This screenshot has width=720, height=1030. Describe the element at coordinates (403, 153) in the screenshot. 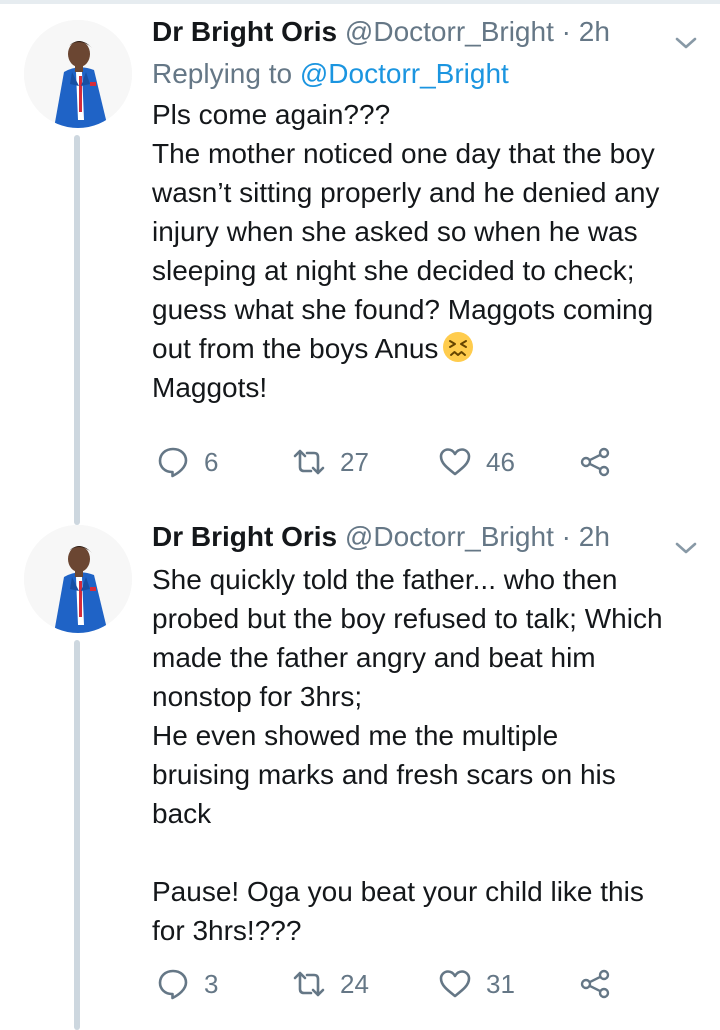

I see `tweet-text-line: The mother noticed one day that the boy` at that location.